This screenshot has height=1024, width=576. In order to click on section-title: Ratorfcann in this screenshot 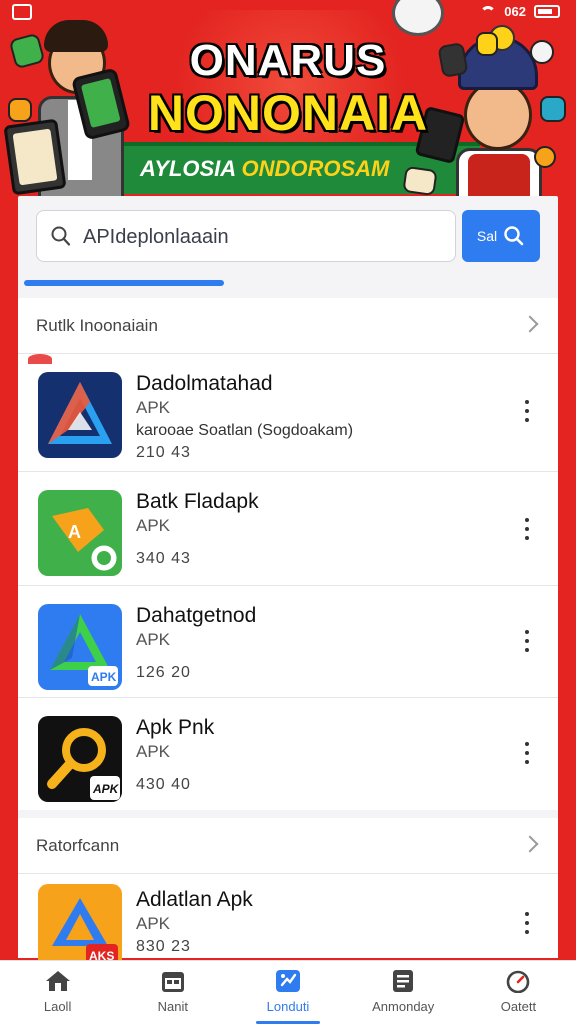, I will do `click(78, 845)`.